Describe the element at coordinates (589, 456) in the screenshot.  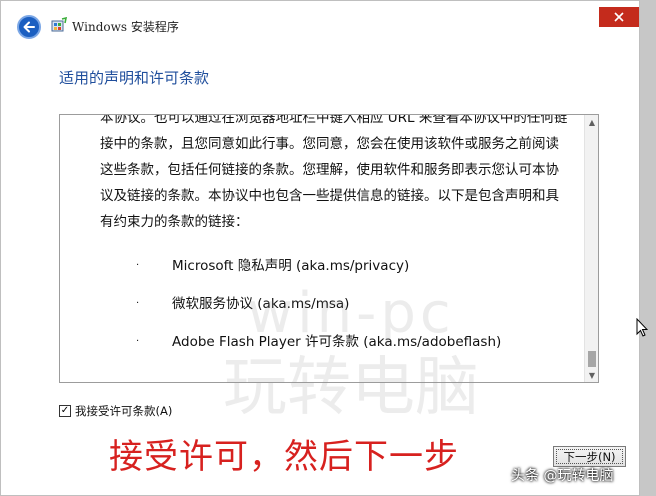
I see `next-button: 下一步(N)` at that location.